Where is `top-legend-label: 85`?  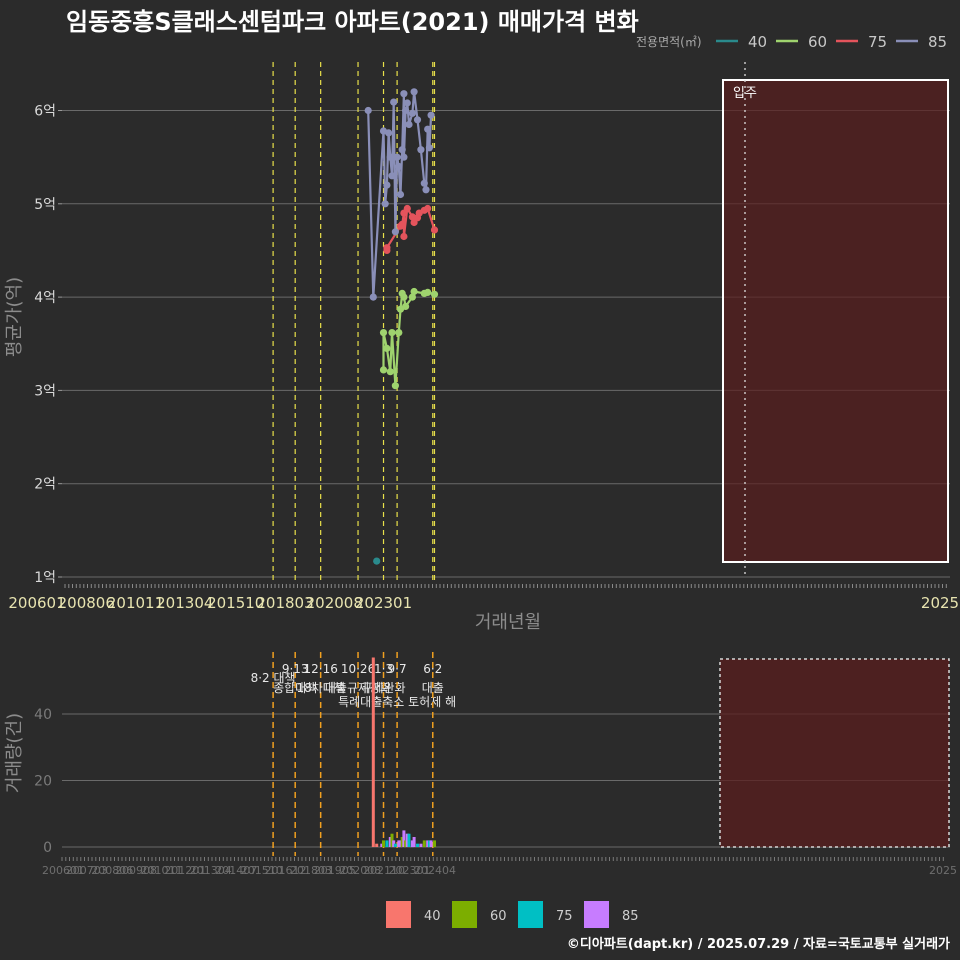
top-legend-label: 85 is located at coordinates (937, 42).